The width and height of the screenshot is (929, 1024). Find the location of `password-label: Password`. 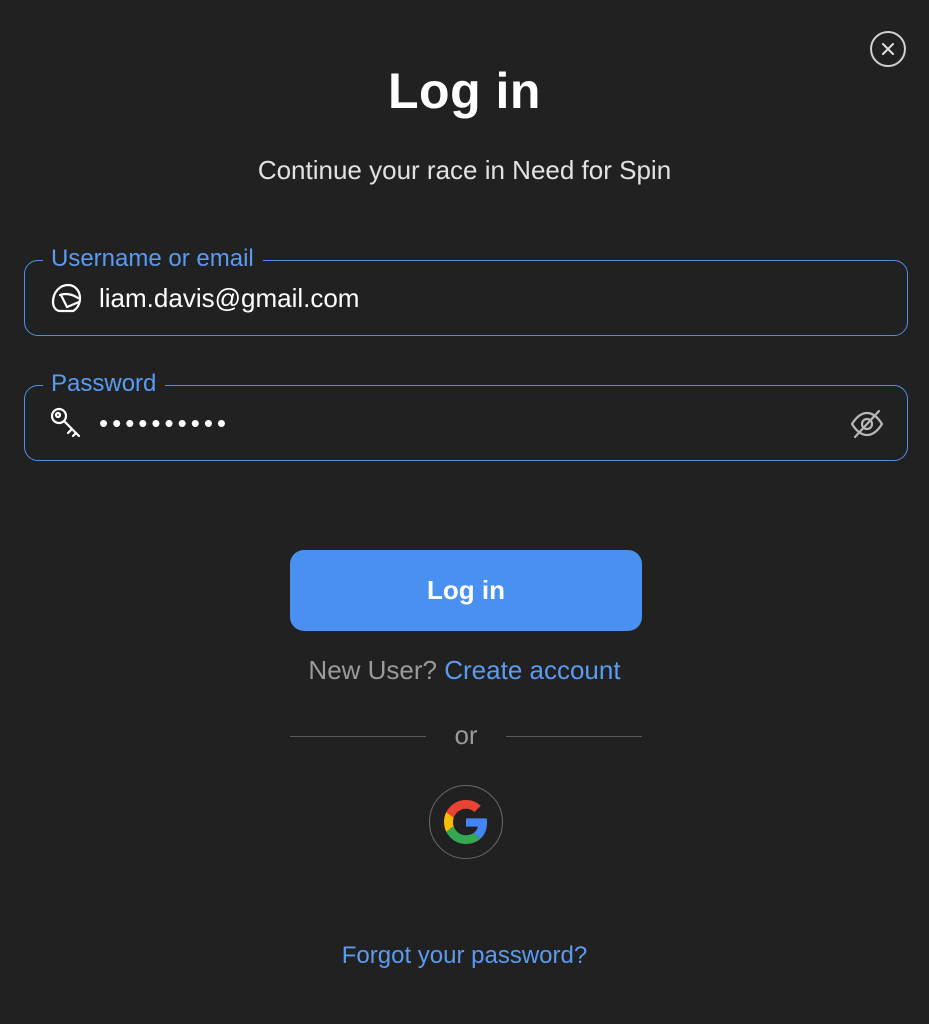

password-label: Password is located at coordinates (104, 384).